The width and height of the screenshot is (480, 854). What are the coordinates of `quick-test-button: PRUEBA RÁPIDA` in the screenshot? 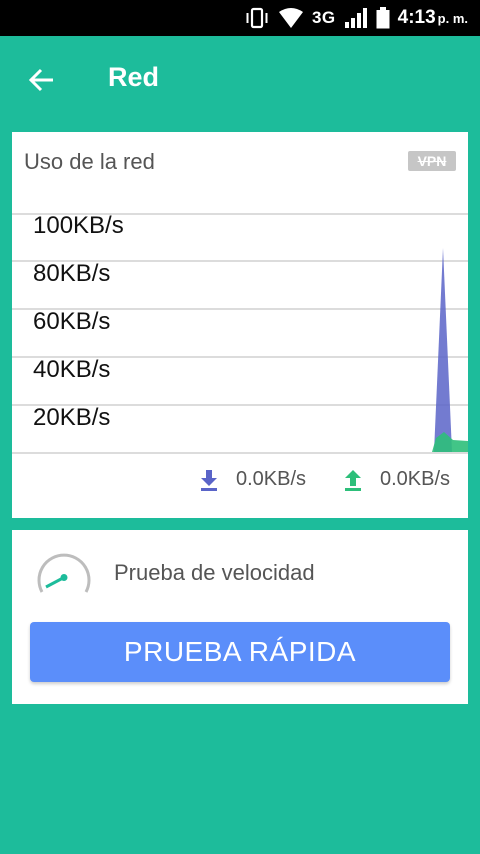 It's located at (240, 652).